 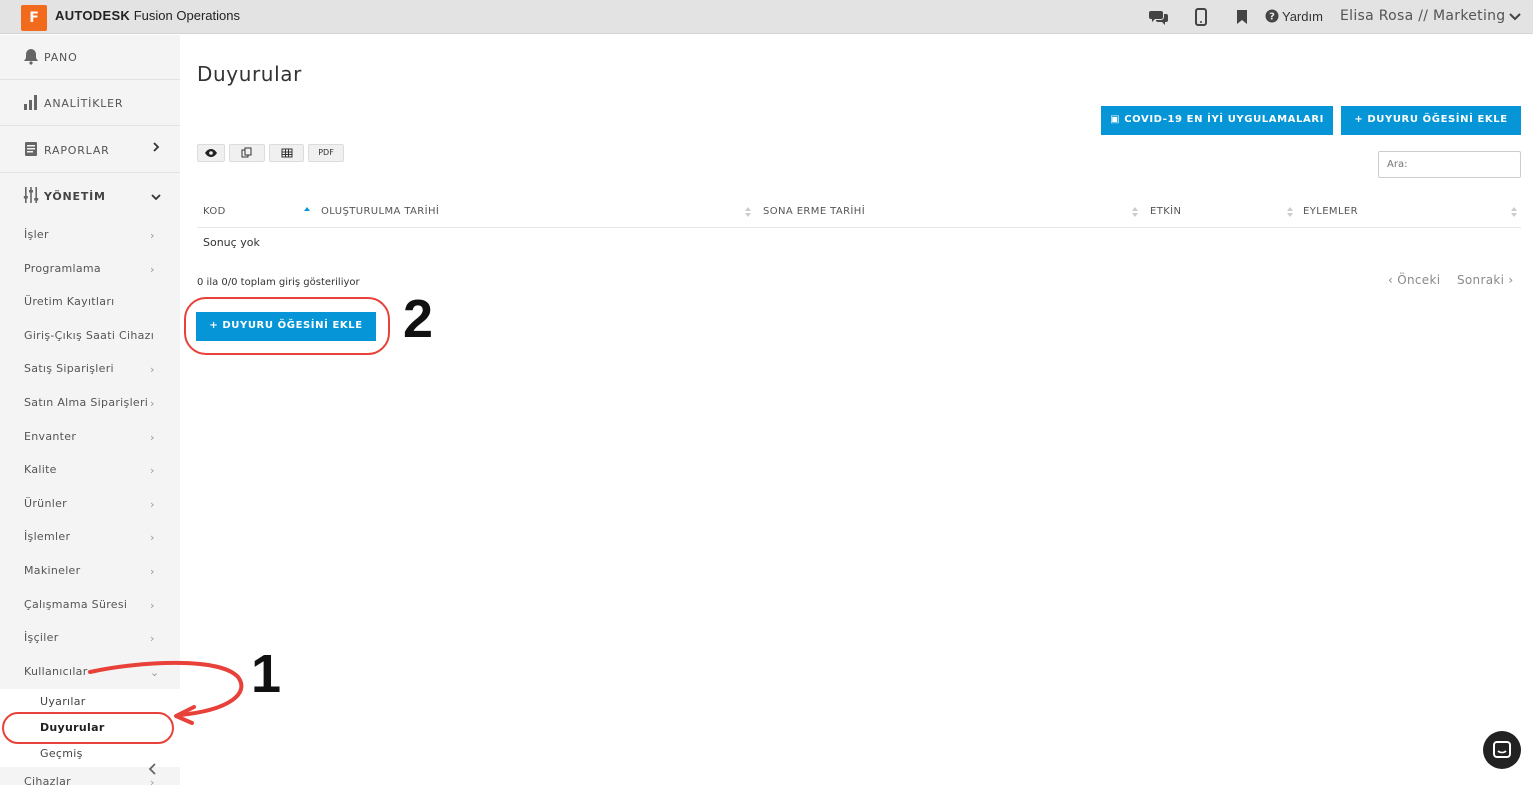 What do you see at coordinates (31, 149) in the screenshot?
I see `report-icon` at bounding box center [31, 149].